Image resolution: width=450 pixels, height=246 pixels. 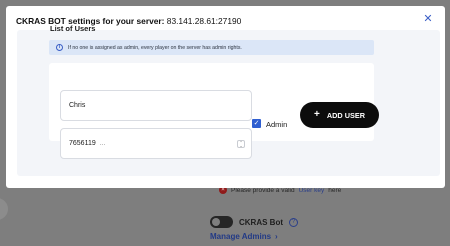 I want to click on close-icon: ✕, so click(x=428, y=19).